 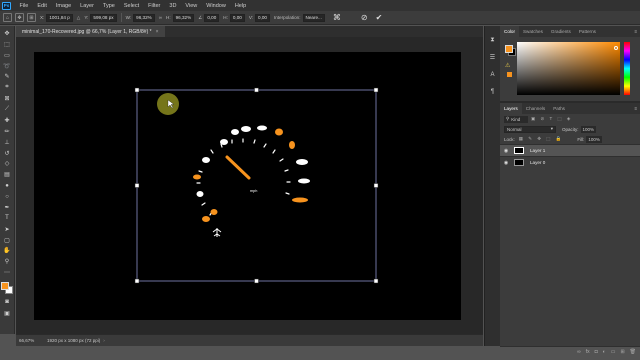 What do you see at coordinates (191, 6) in the screenshot?
I see `menu-view: View` at bounding box center [191, 6].